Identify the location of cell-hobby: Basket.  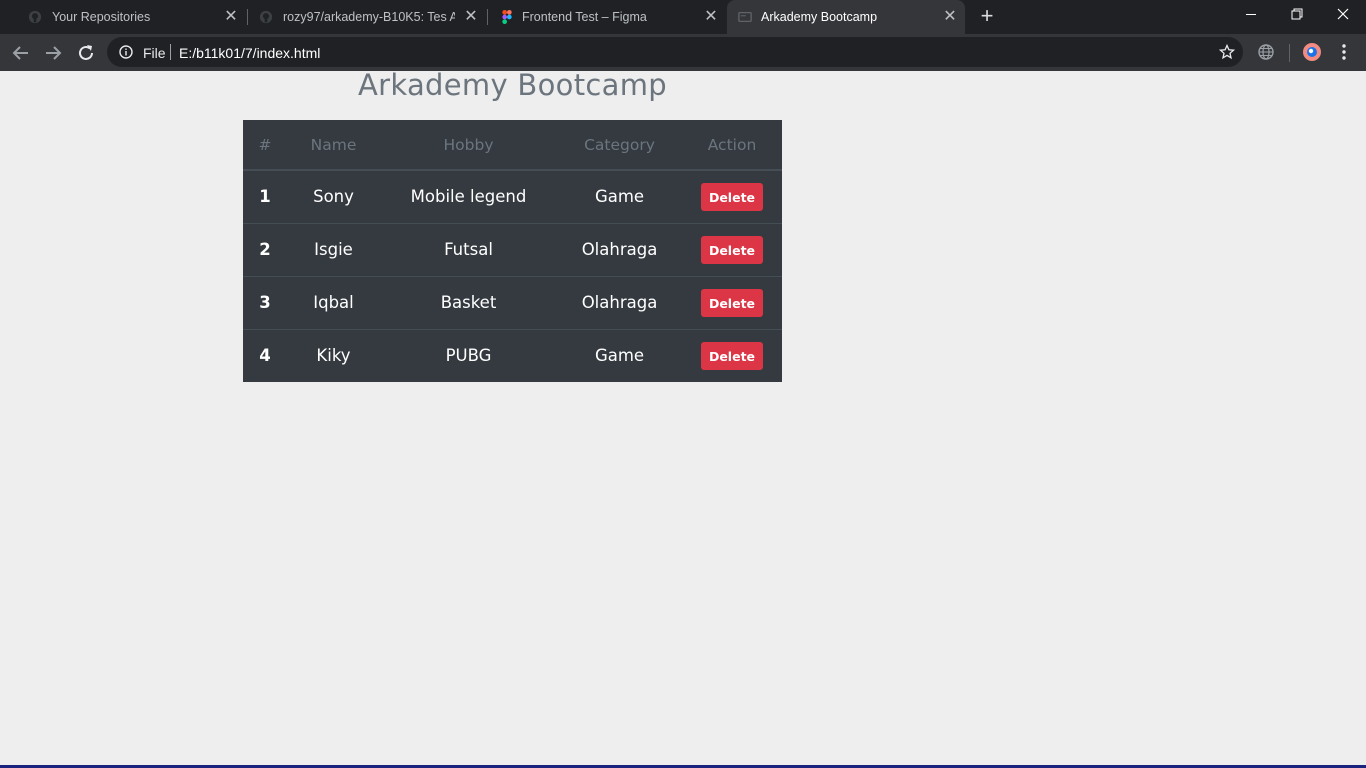
(468, 303).